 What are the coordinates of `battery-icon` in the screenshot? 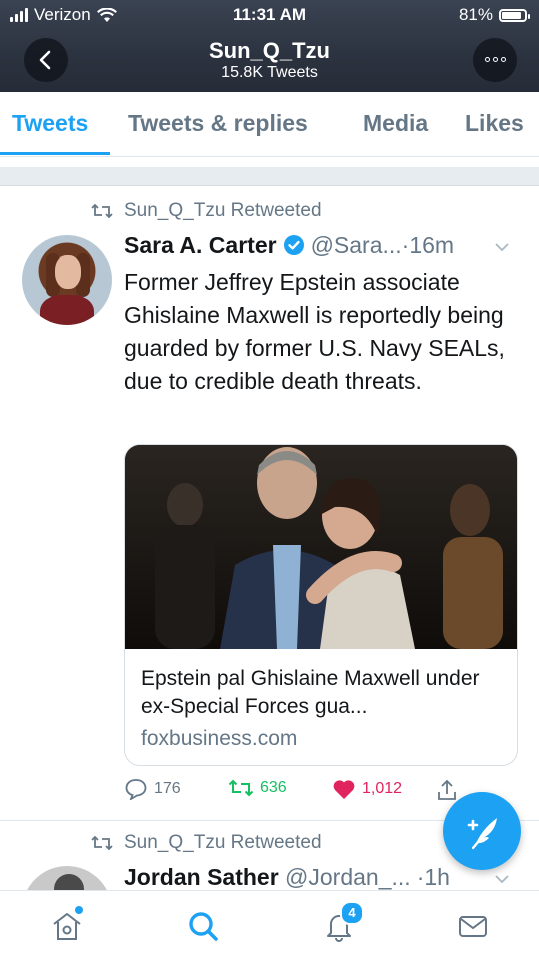 It's located at (514, 15).